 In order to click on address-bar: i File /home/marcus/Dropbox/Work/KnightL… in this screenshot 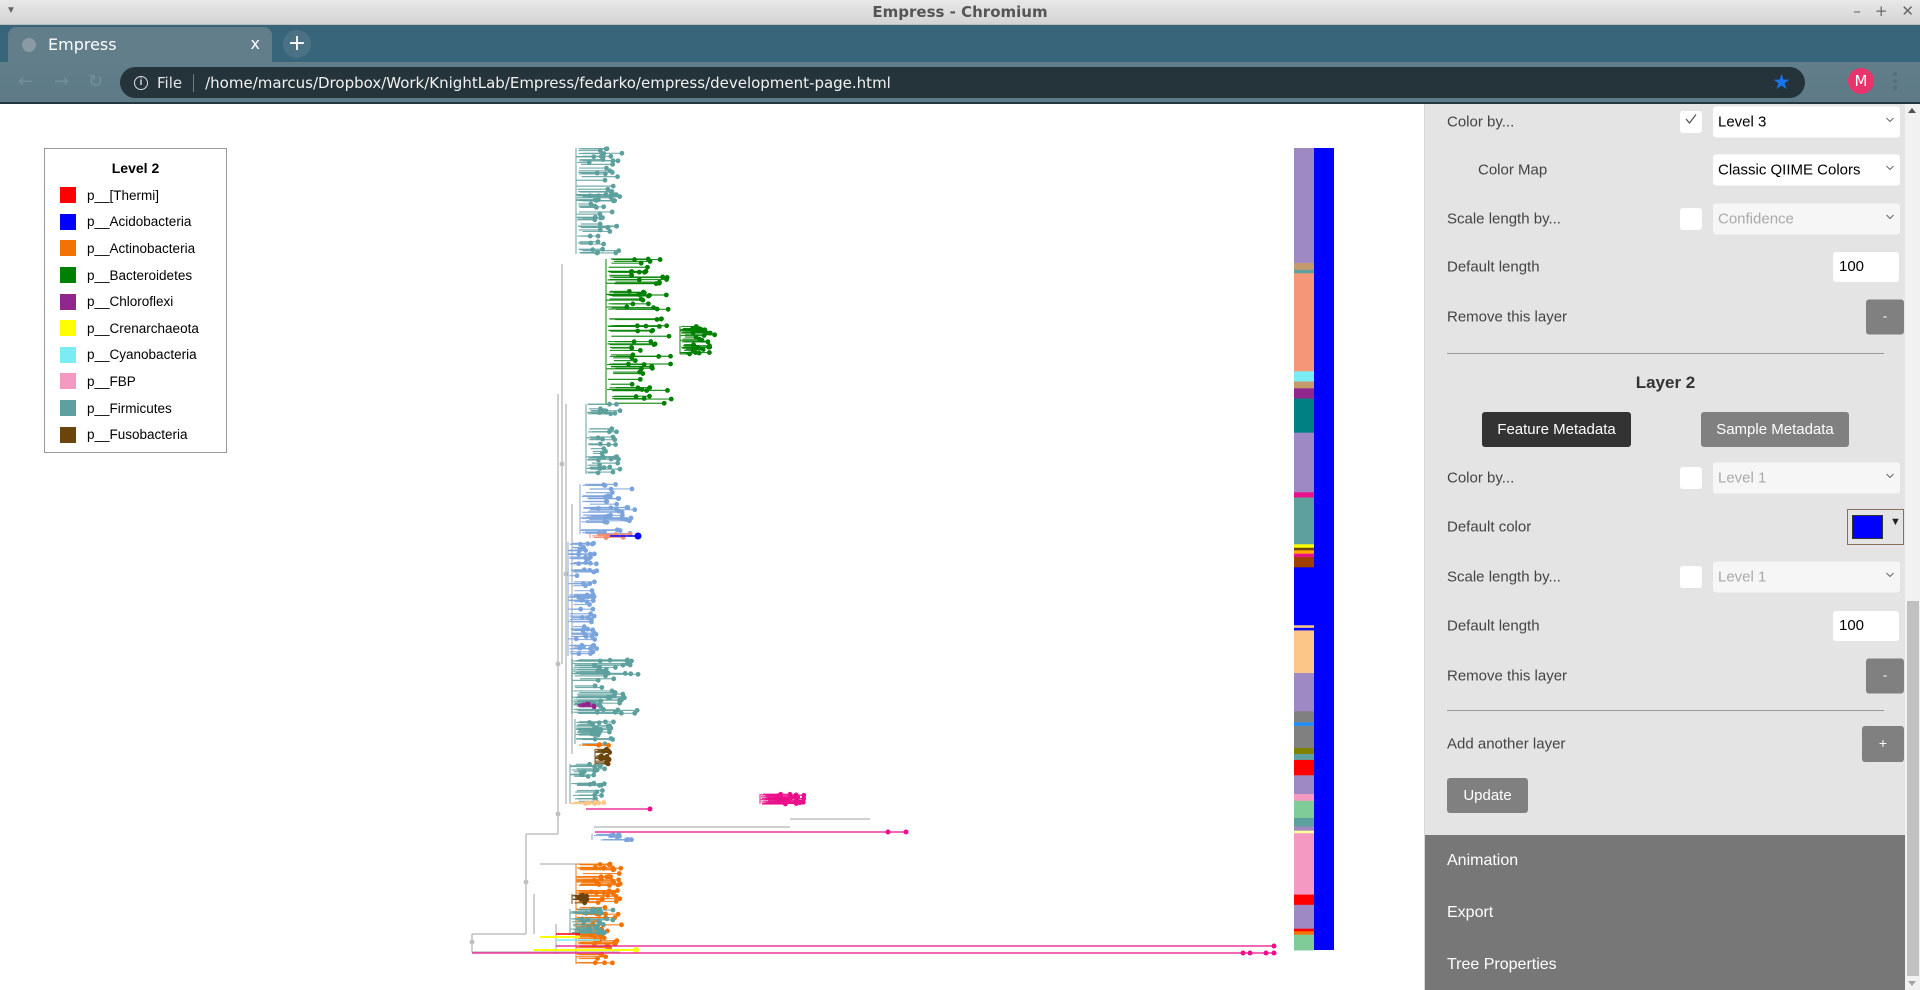, I will do `click(962, 82)`.